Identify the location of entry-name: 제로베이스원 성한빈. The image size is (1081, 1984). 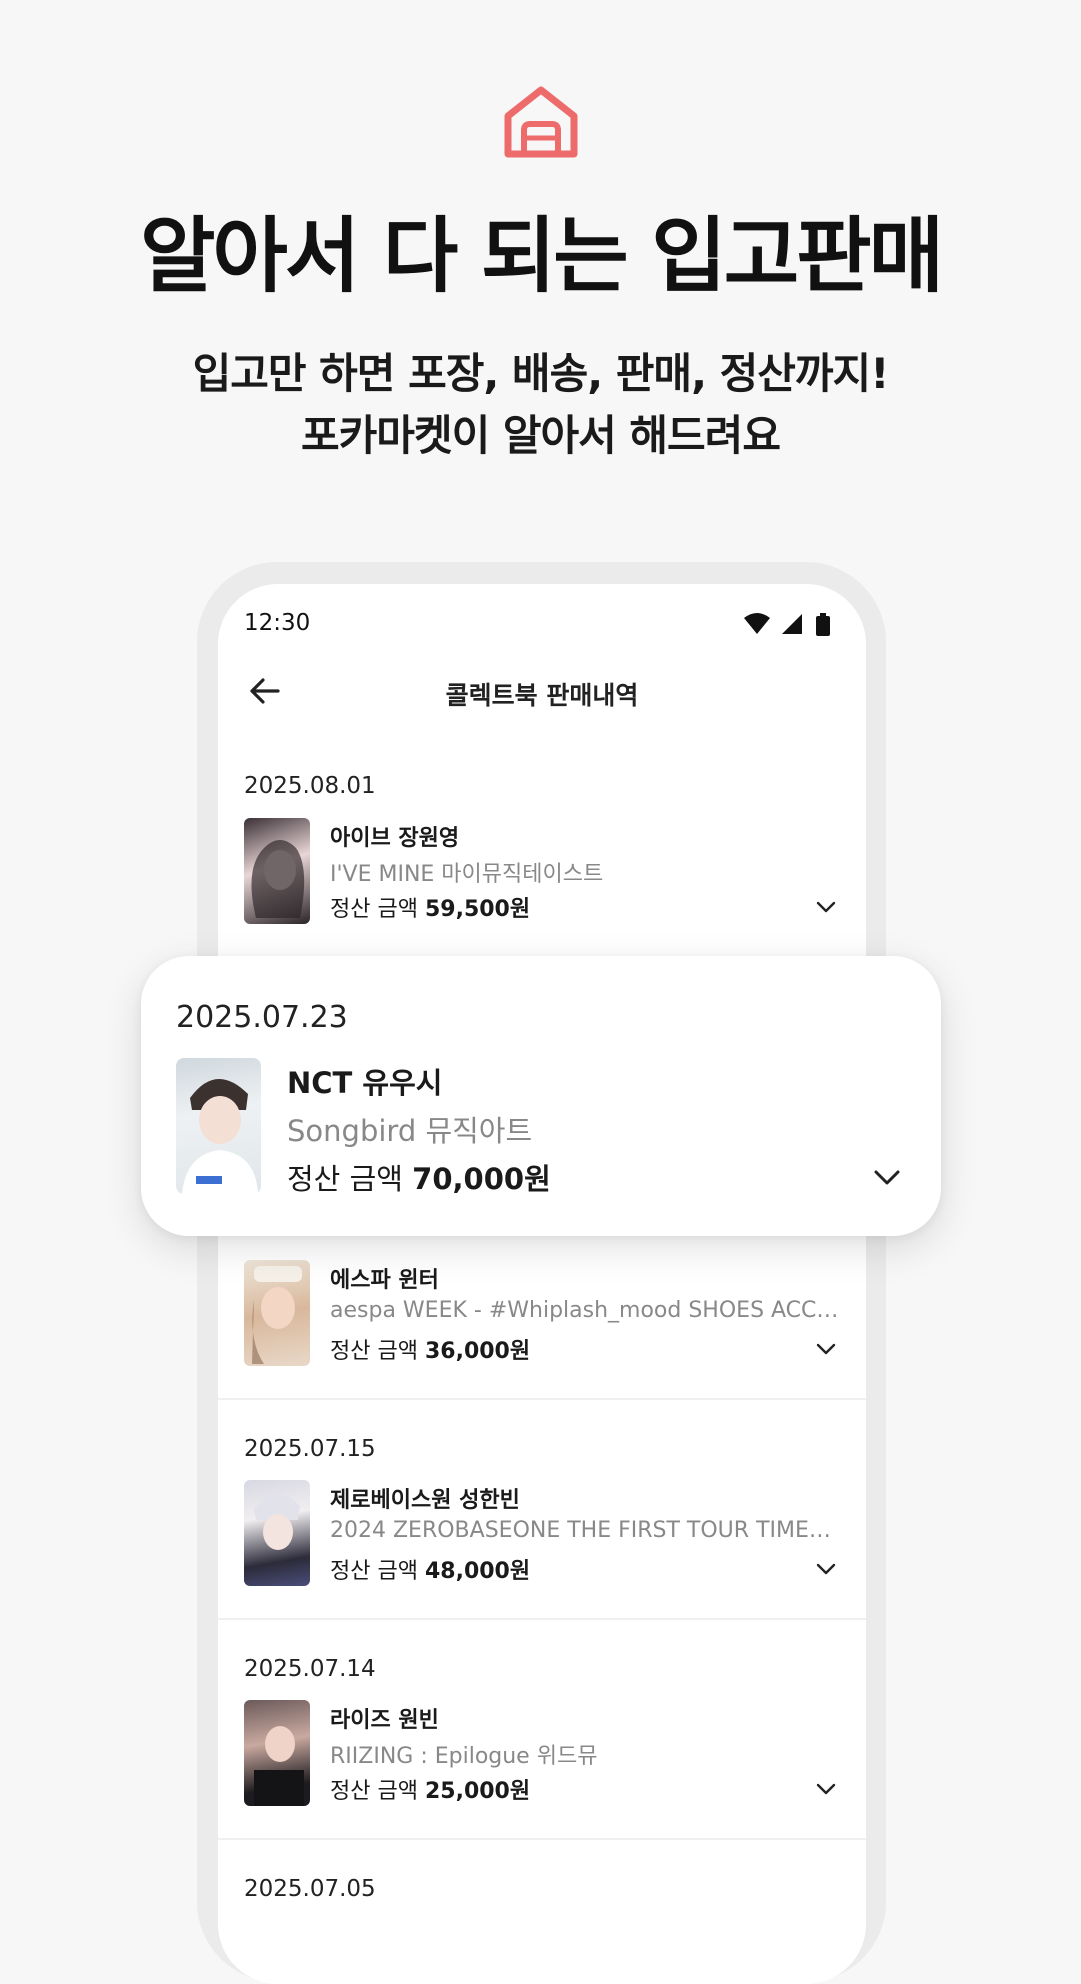
(425, 1500).